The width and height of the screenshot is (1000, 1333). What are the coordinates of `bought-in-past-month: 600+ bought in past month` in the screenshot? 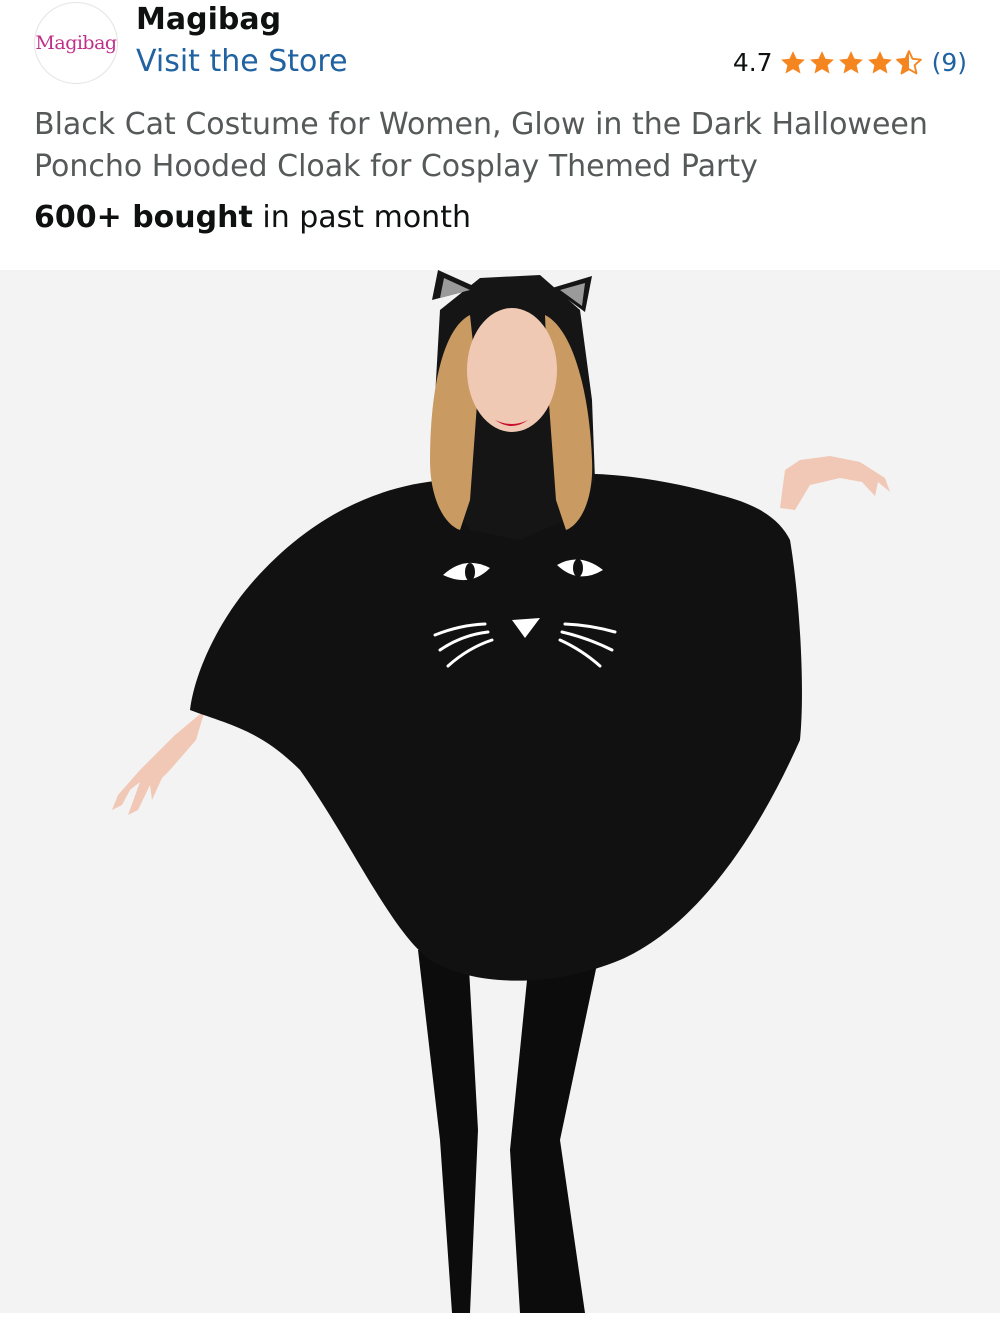 It's located at (252, 217).